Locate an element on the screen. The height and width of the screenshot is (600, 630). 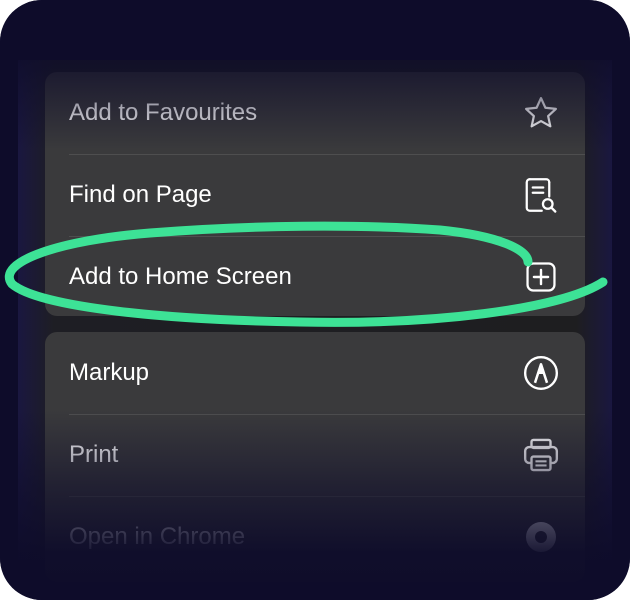
menu-item-label: Print is located at coordinates (94, 454).